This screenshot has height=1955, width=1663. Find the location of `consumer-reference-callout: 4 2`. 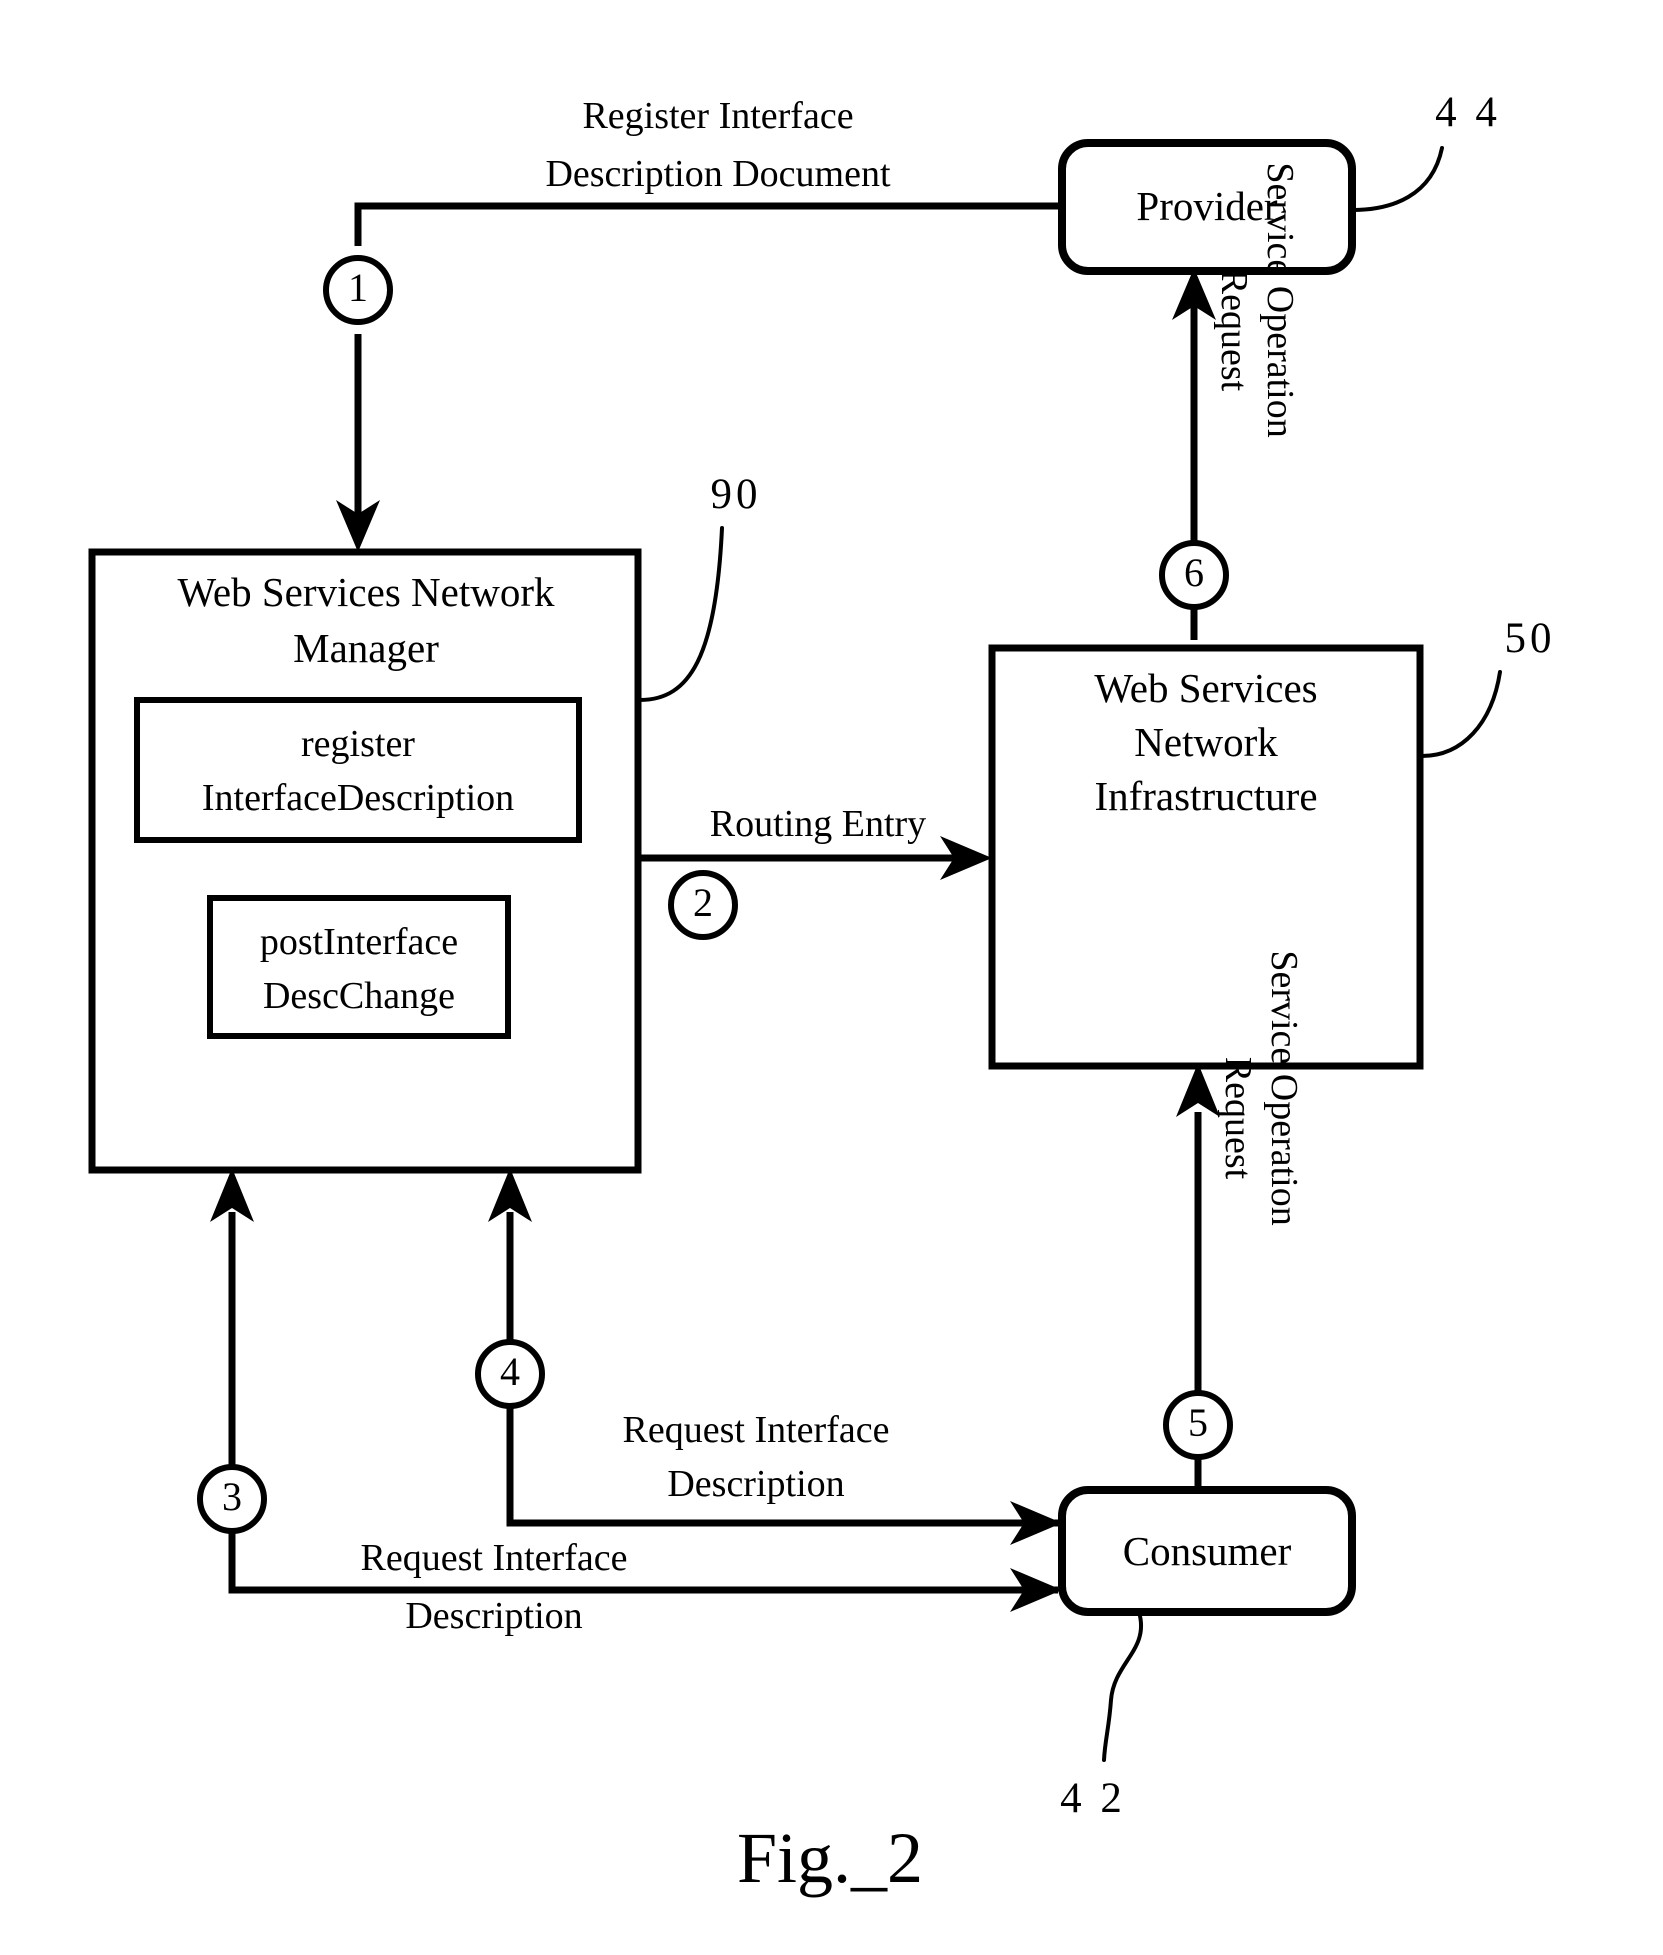

consumer-reference-callout: 4 2 is located at coordinates (1101, 1716).